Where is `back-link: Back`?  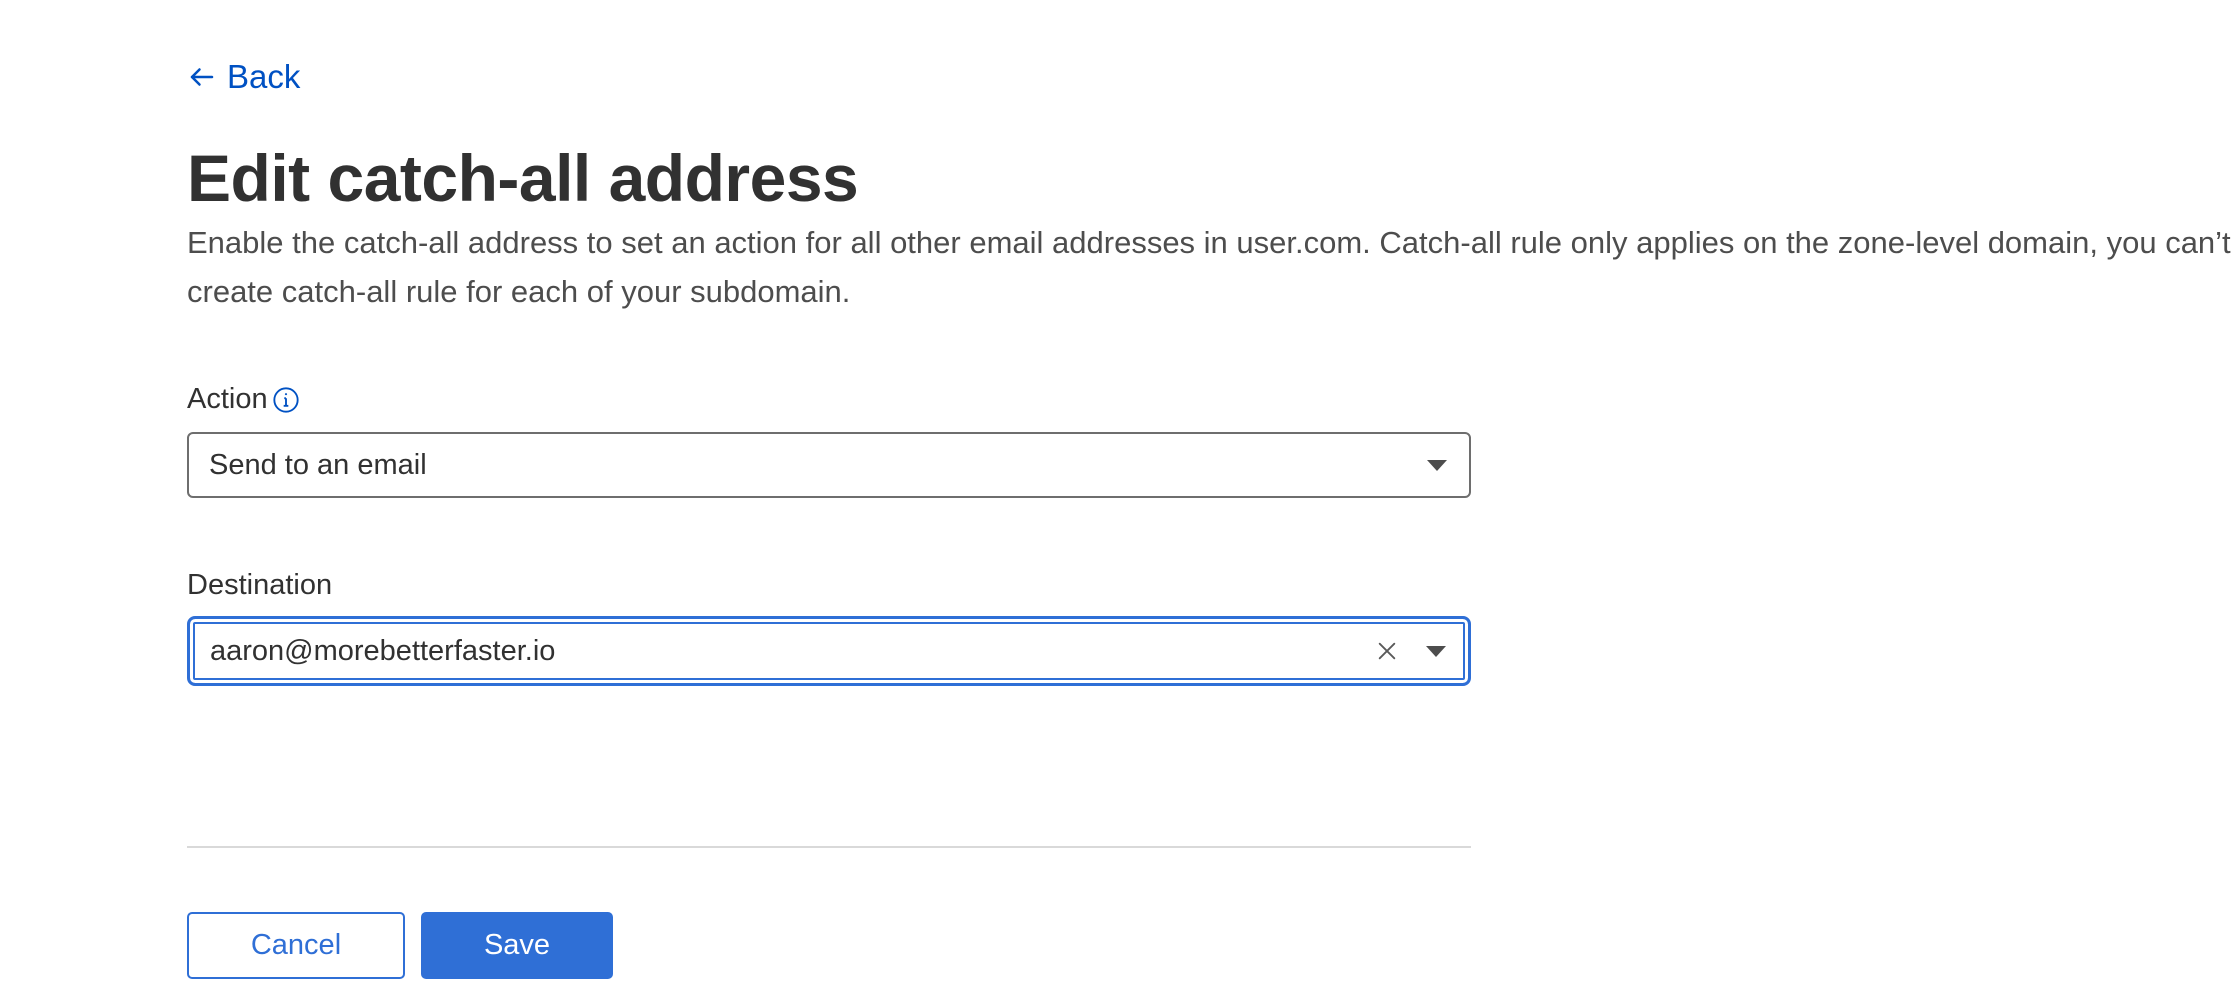 back-link: Back is located at coordinates (243, 77).